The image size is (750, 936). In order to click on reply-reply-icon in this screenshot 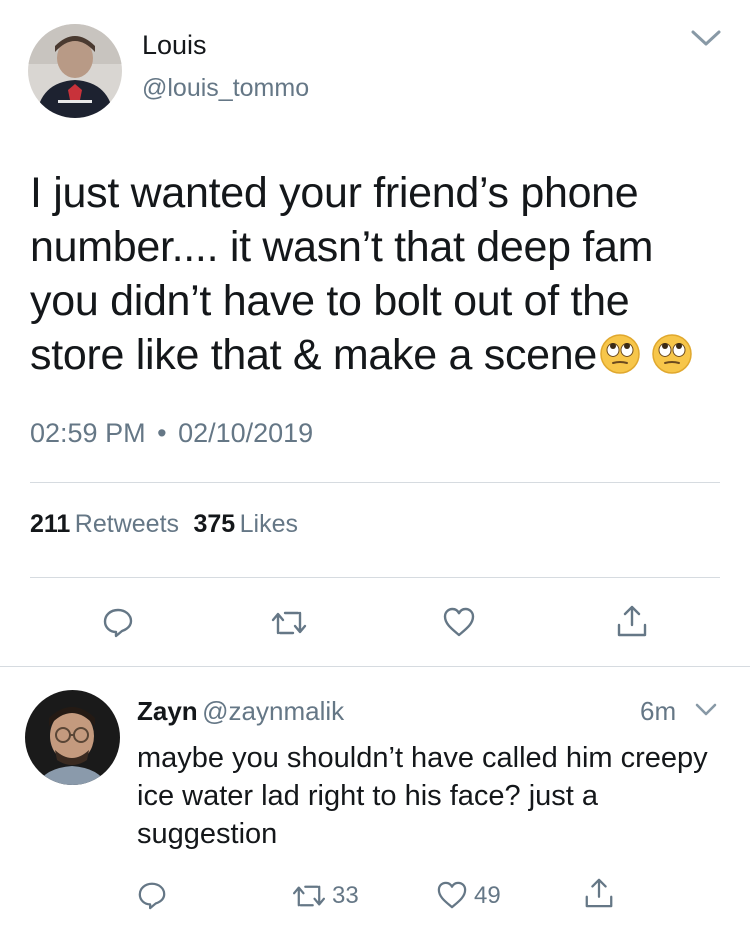, I will do `click(152, 895)`.